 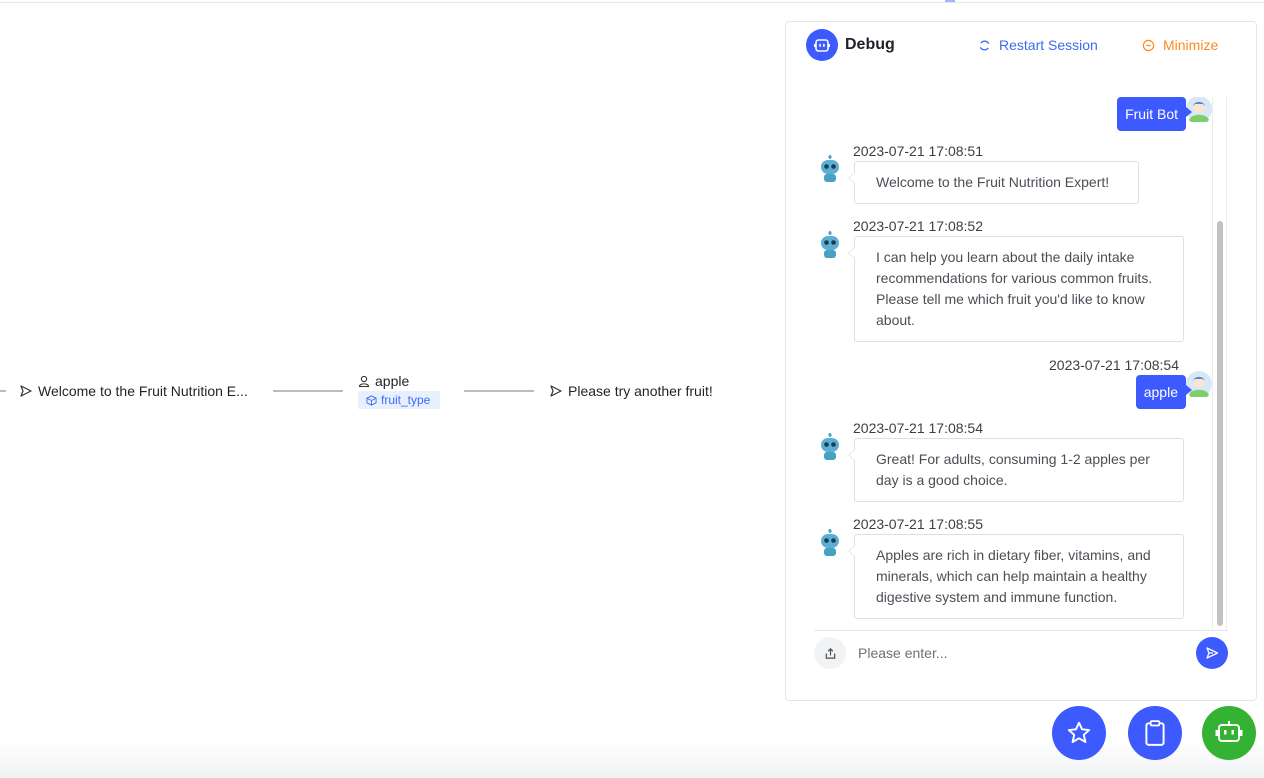 I want to click on user-node-label: apple, so click(x=392, y=381).